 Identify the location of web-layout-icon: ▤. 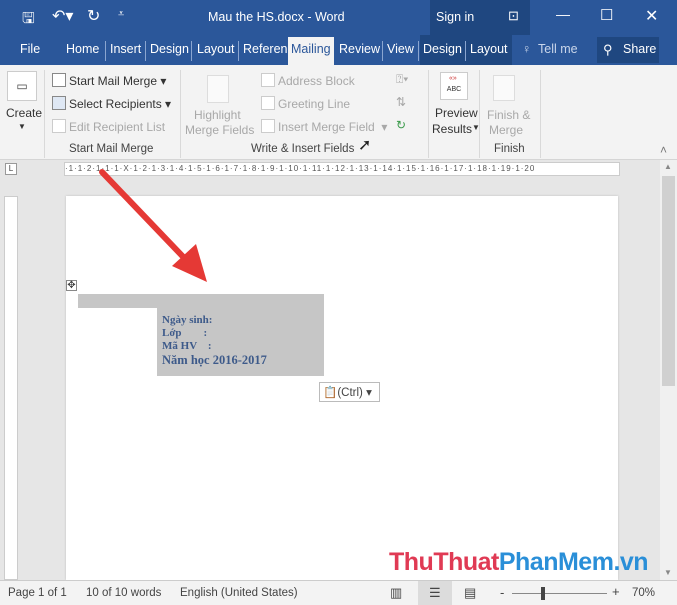
(470, 593).